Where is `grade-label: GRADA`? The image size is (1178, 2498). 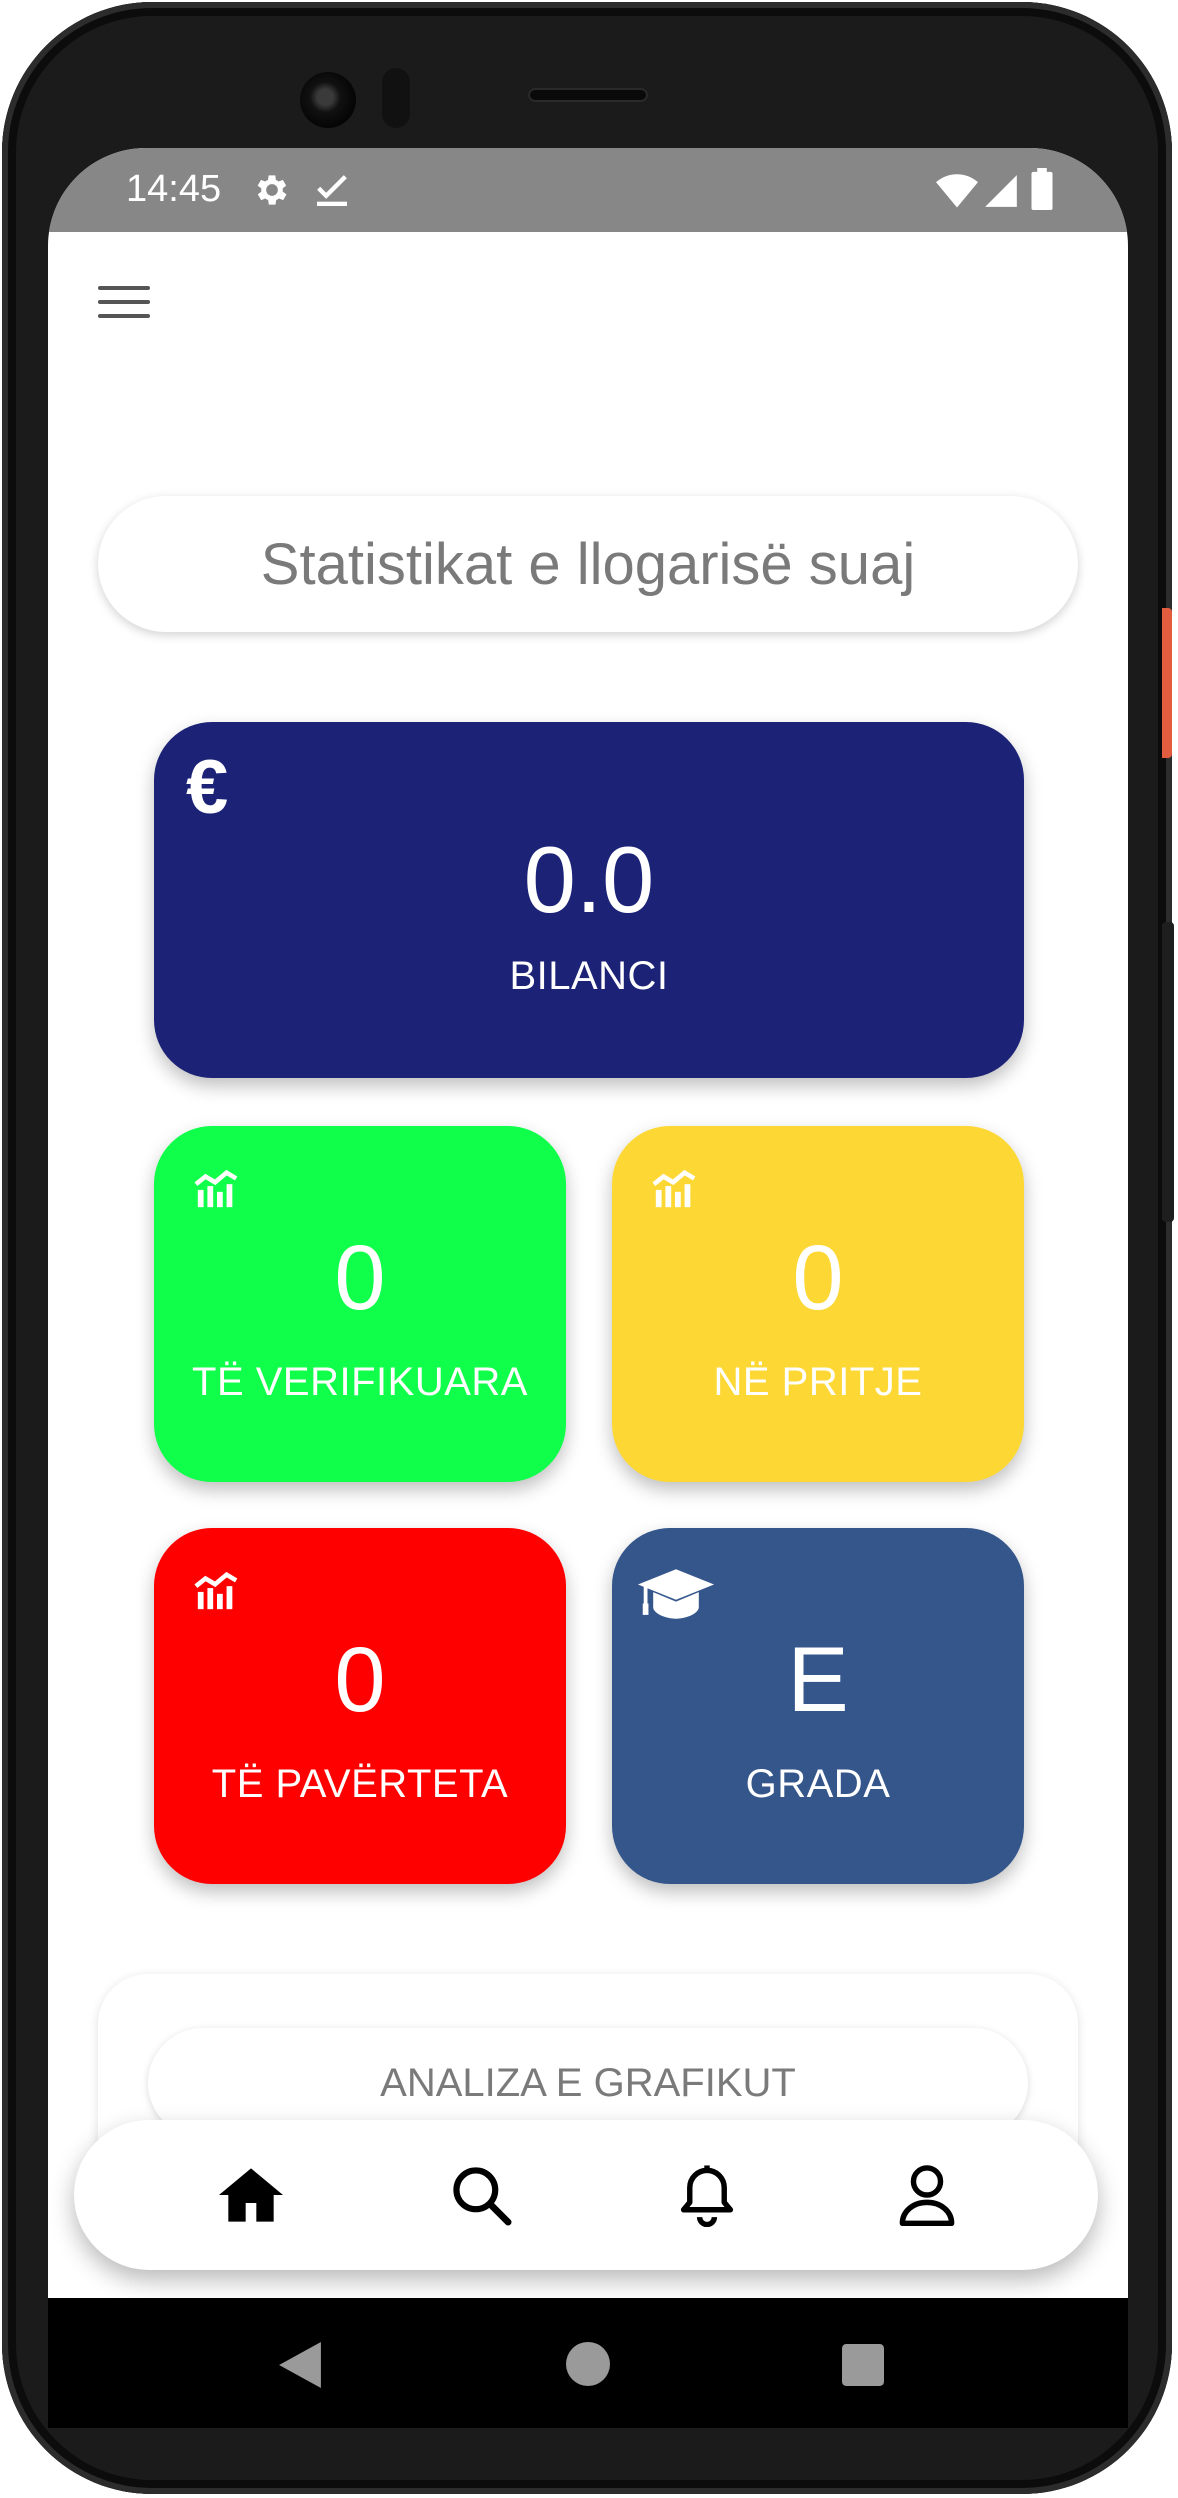 grade-label: GRADA is located at coordinates (818, 1784).